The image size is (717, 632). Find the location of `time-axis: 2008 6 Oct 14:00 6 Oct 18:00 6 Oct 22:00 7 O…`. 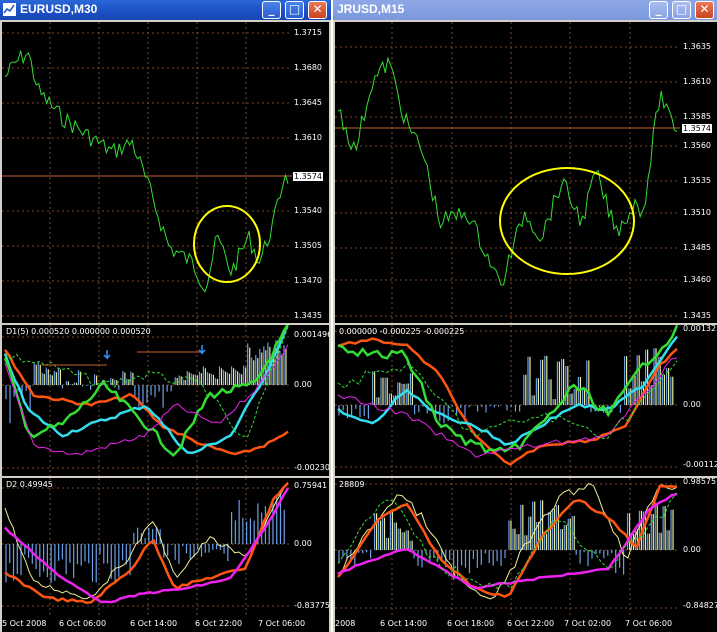

time-axis: 2008 6 Oct 14:00 6 Oct 18:00 6 Oct 22:00 7 O… is located at coordinates (526, 624).